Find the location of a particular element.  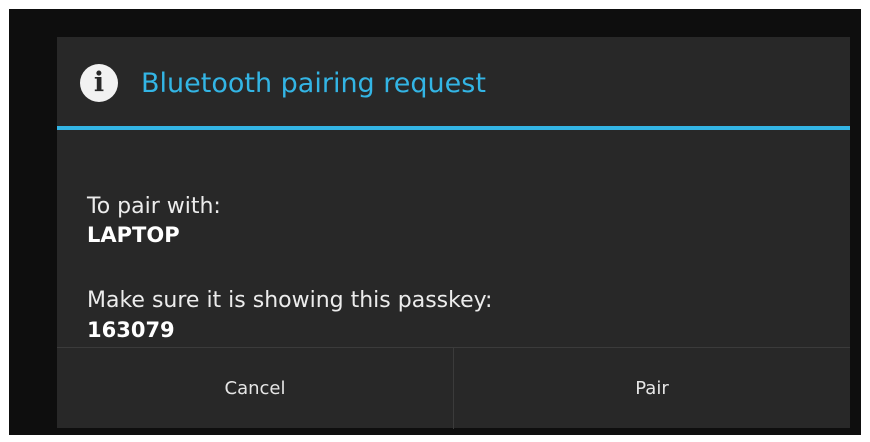

dialog-title: Bluetooth pairing request is located at coordinates (313, 83).